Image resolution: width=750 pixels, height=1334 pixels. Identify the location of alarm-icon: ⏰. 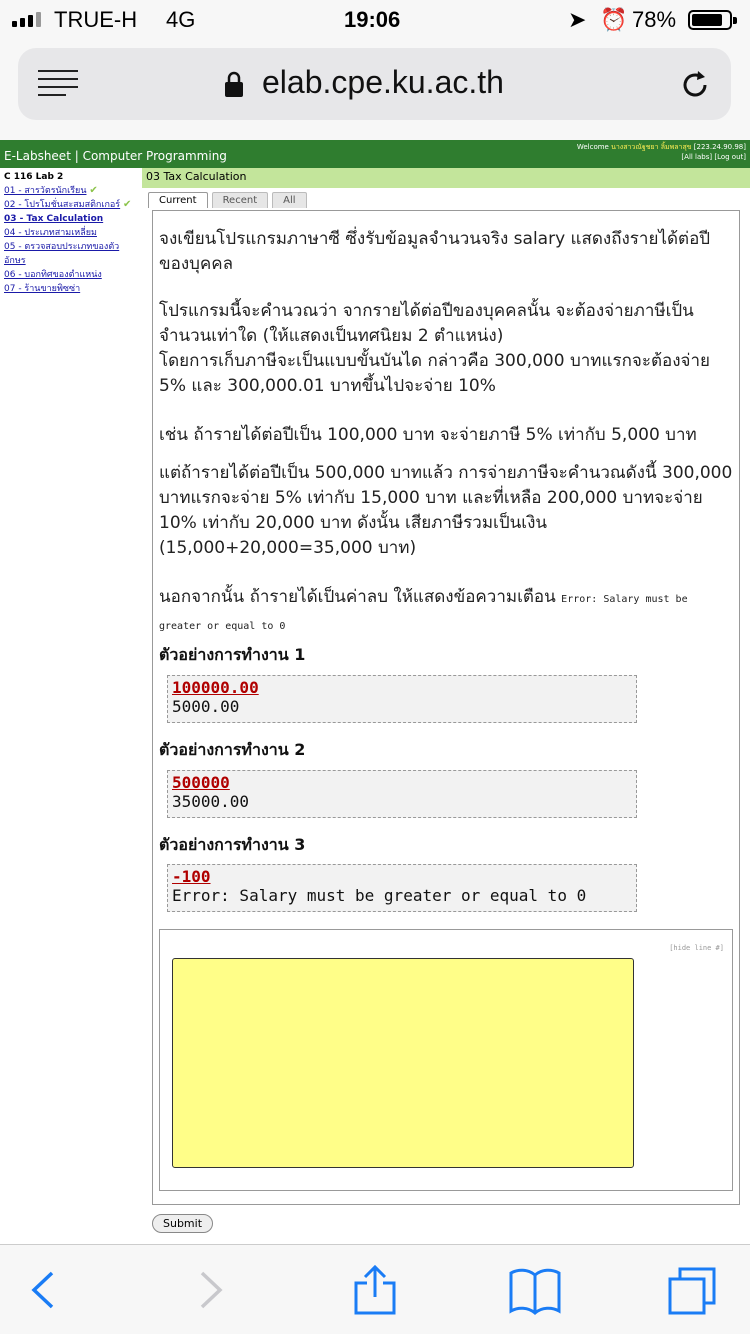
(614, 19).